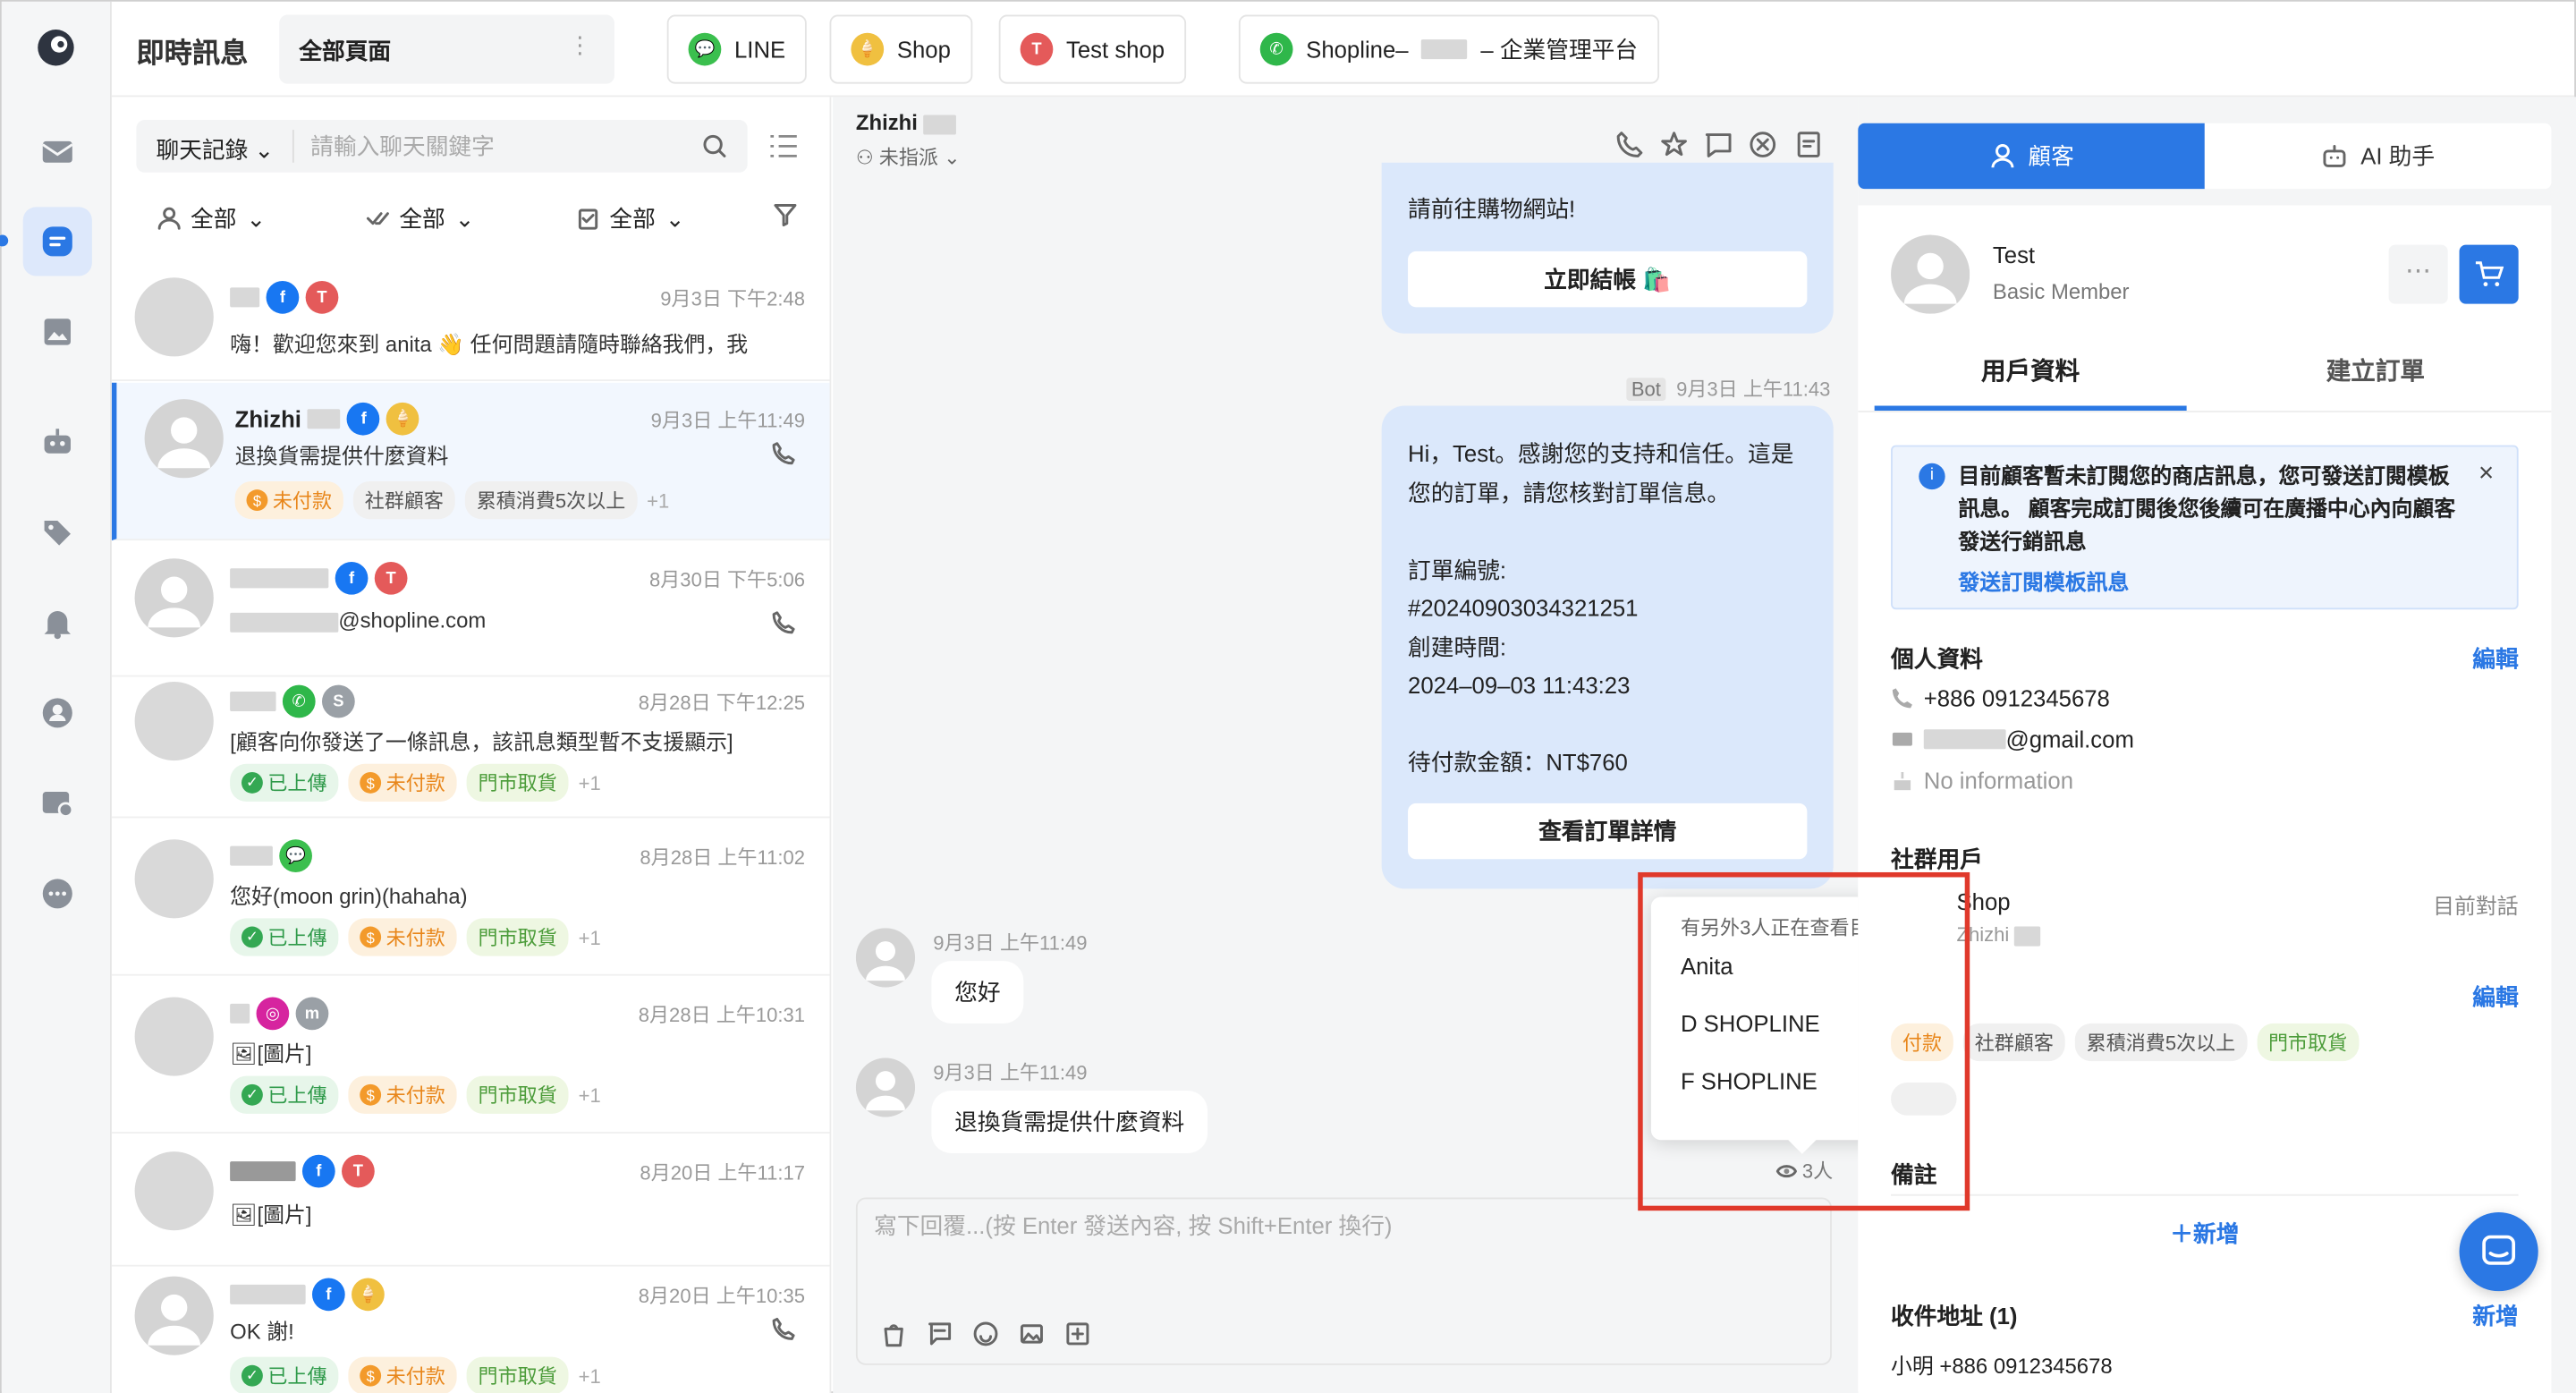 The image size is (2576, 1393). Describe the element at coordinates (211, 218) in the screenshot. I see `filter-assignee: 全部 ⌄` at that location.